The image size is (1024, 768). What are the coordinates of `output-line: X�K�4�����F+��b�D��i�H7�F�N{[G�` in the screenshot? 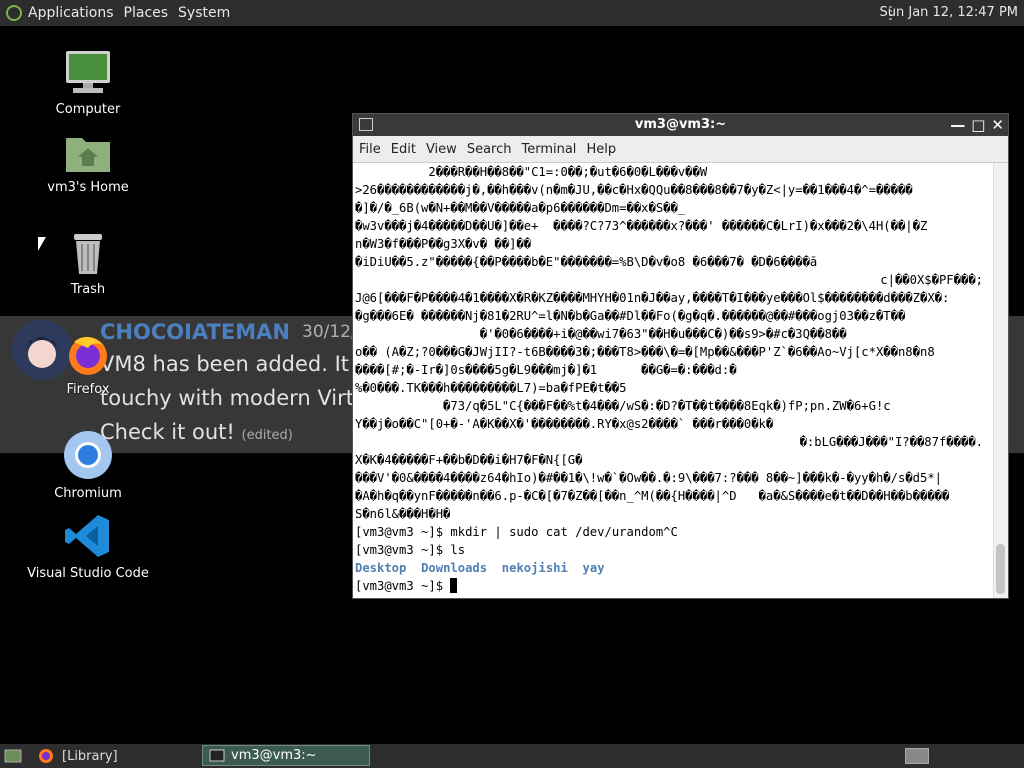 It's located at (469, 460).